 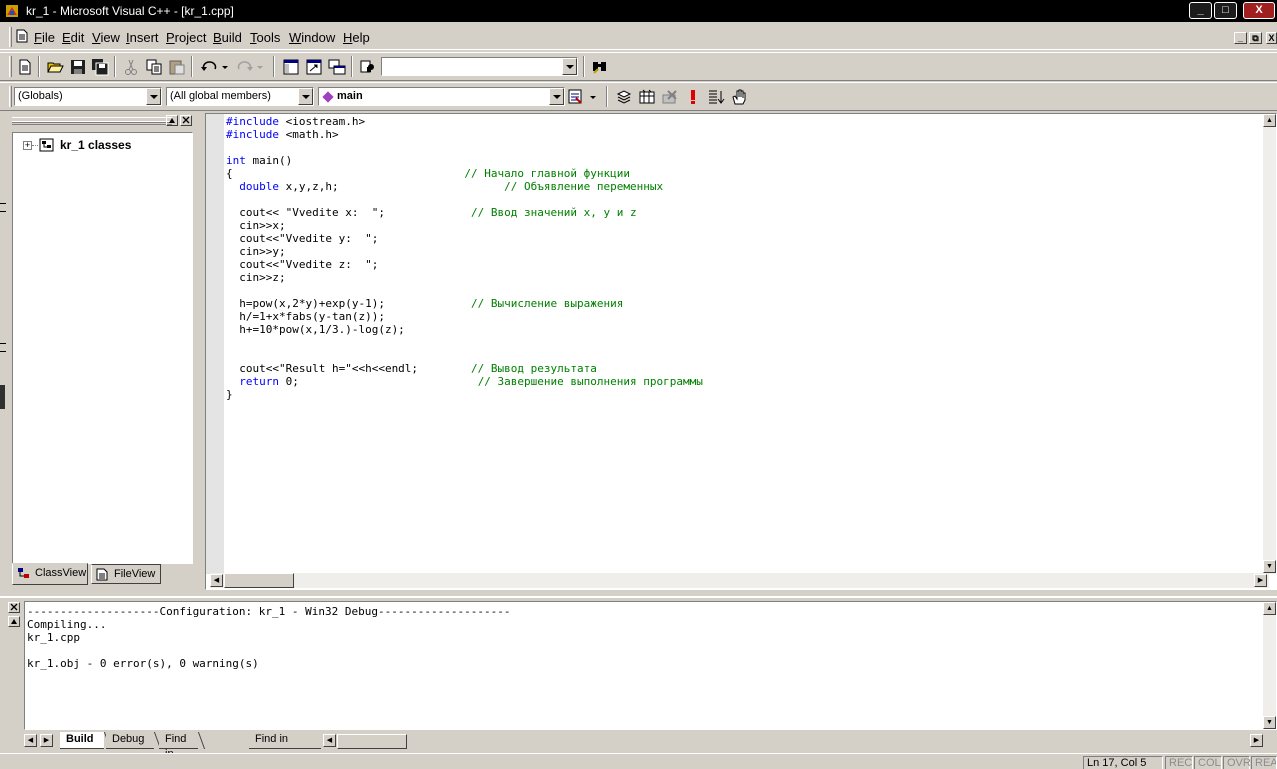 What do you see at coordinates (131, 67) in the screenshot?
I see `cut-icon` at bounding box center [131, 67].